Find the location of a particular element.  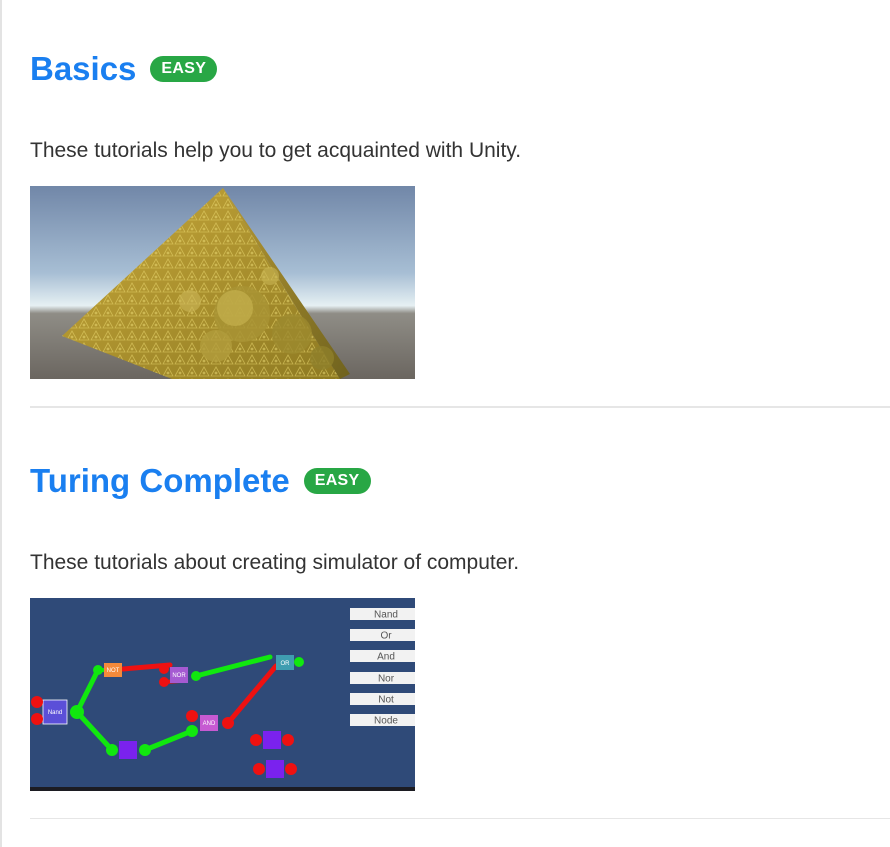

section-header: Basics EASY is located at coordinates (124, 69).